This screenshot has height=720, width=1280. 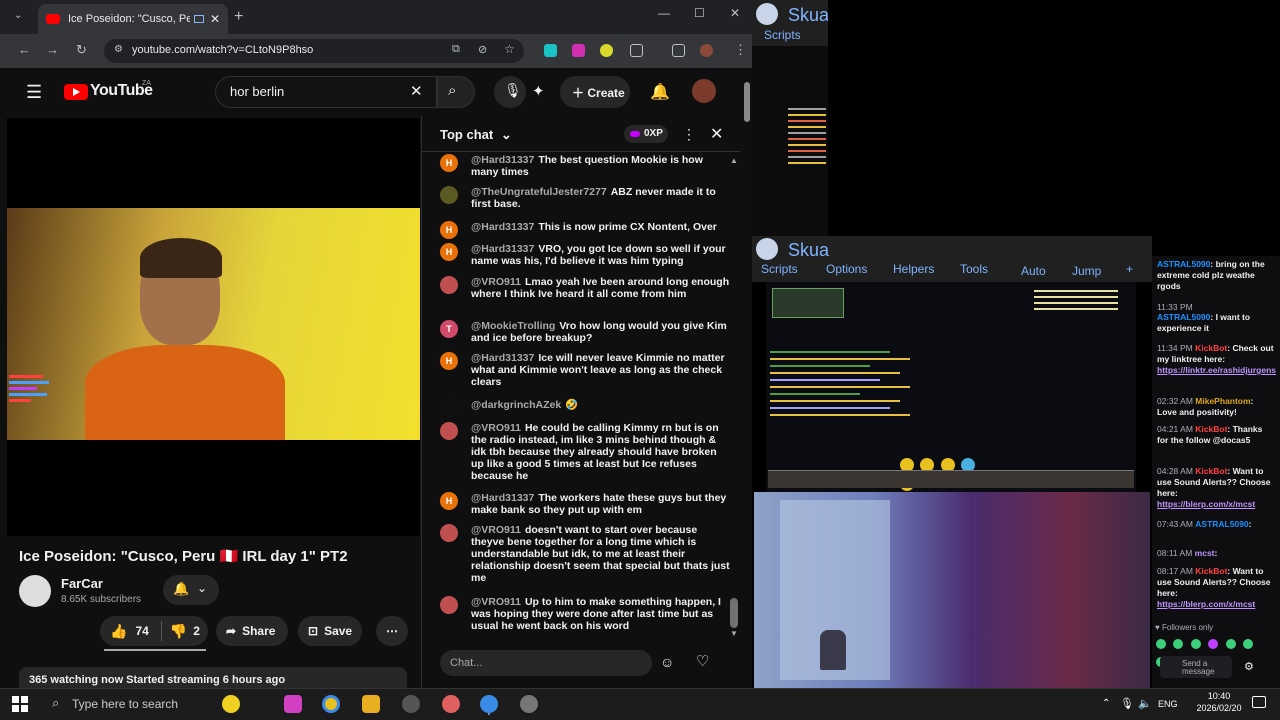 What do you see at coordinates (734, 633) in the screenshot?
I see `chat-scroll-down-icon: ▼` at bounding box center [734, 633].